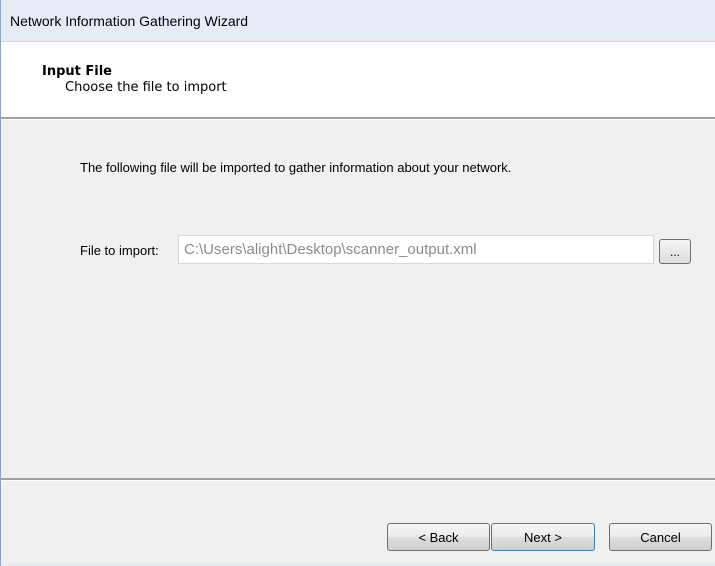 This screenshot has height=566, width=715. Describe the element at coordinates (358, 523) in the screenshot. I see `wizard-footer: < Back Next > Cancel` at that location.